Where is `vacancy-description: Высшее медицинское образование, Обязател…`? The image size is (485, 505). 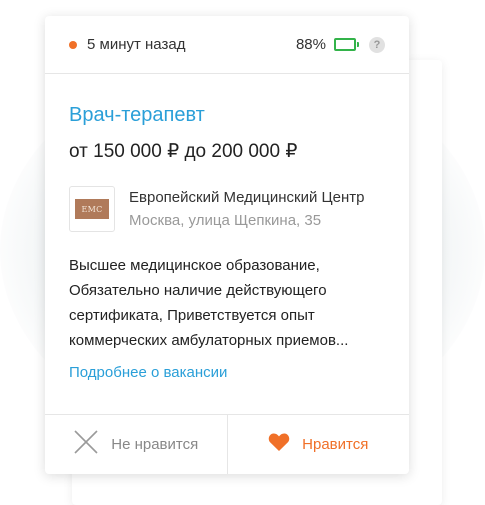
vacancy-description: Высшее медицинское образование, Обязател… is located at coordinates (227, 303).